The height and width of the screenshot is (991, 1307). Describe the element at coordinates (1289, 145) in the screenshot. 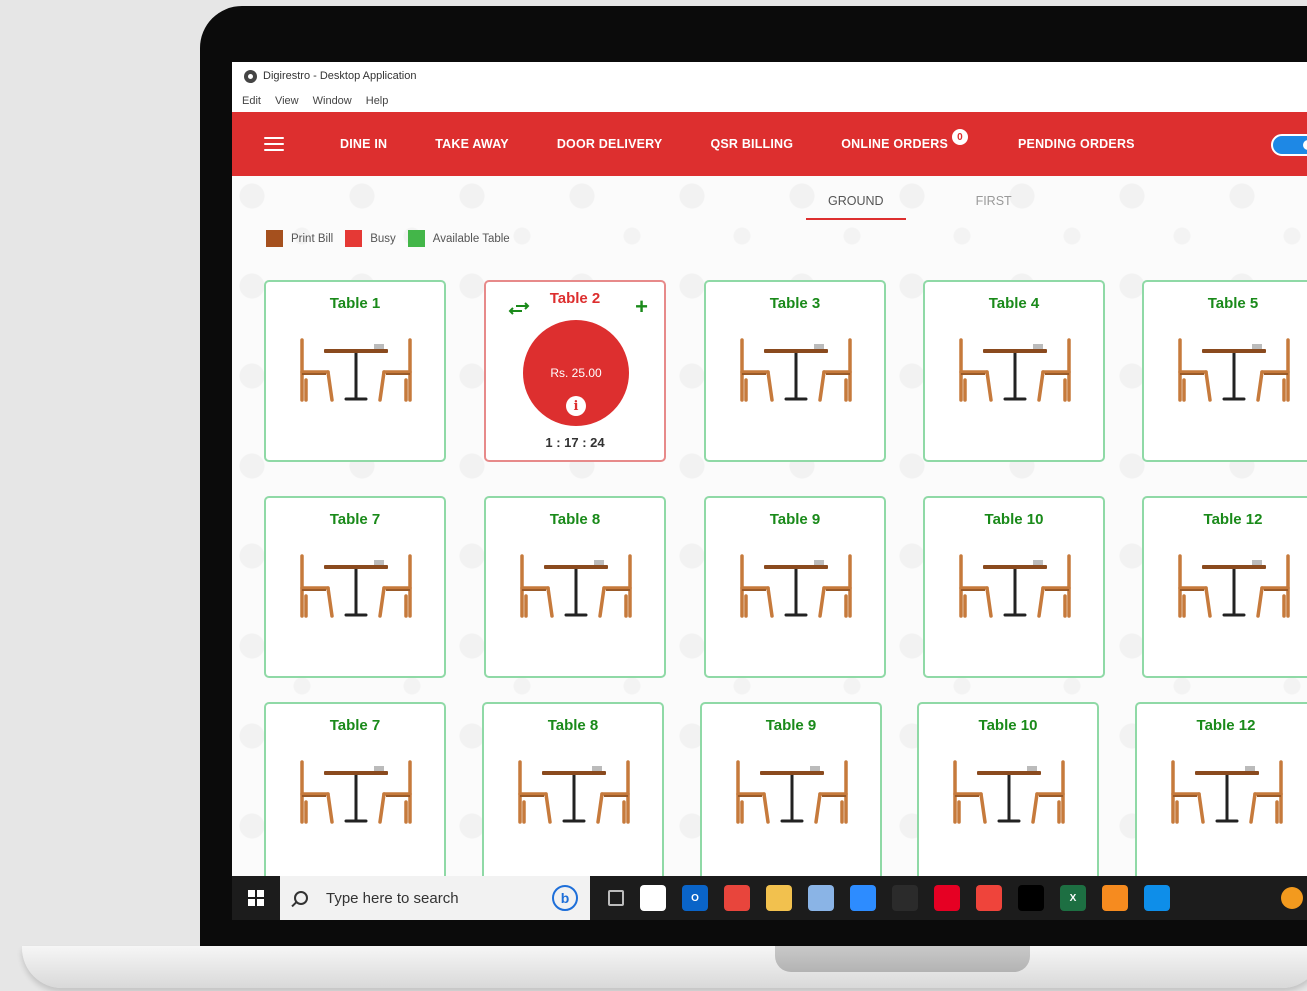

I see `mode-toggle` at that location.